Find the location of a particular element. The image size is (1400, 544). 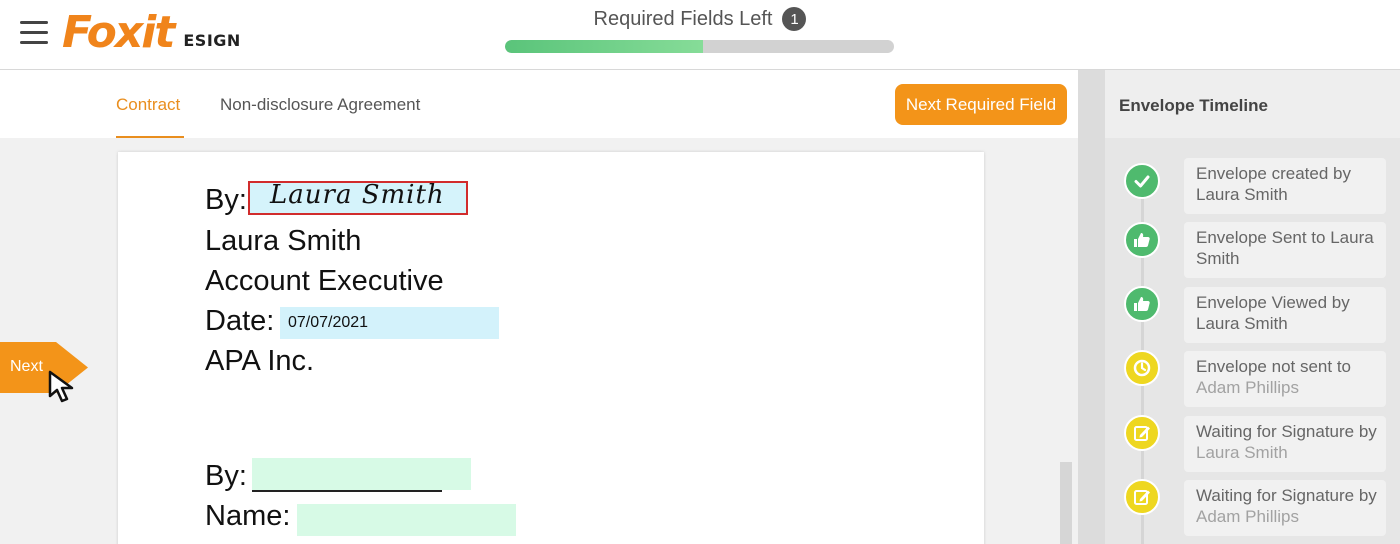

timeline-event-6: Waiting for Signature by Adam Phillips is located at coordinates (1285, 508).